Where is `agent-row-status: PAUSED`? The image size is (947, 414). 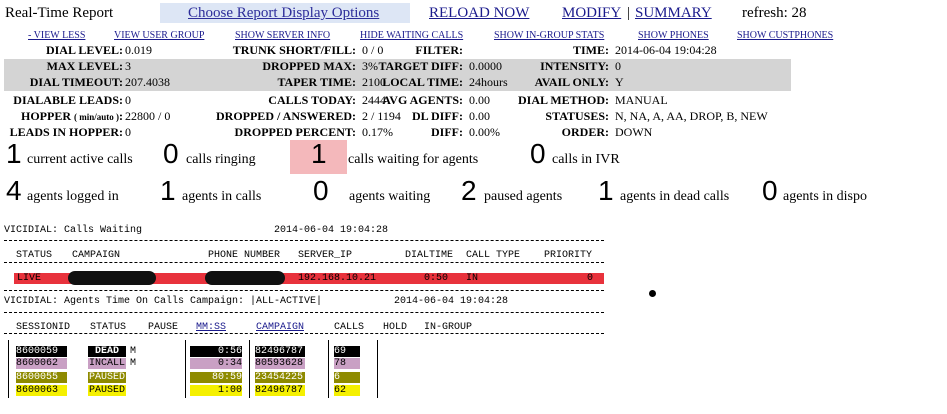
agent-row-status: PAUSED is located at coordinates (107, 377).